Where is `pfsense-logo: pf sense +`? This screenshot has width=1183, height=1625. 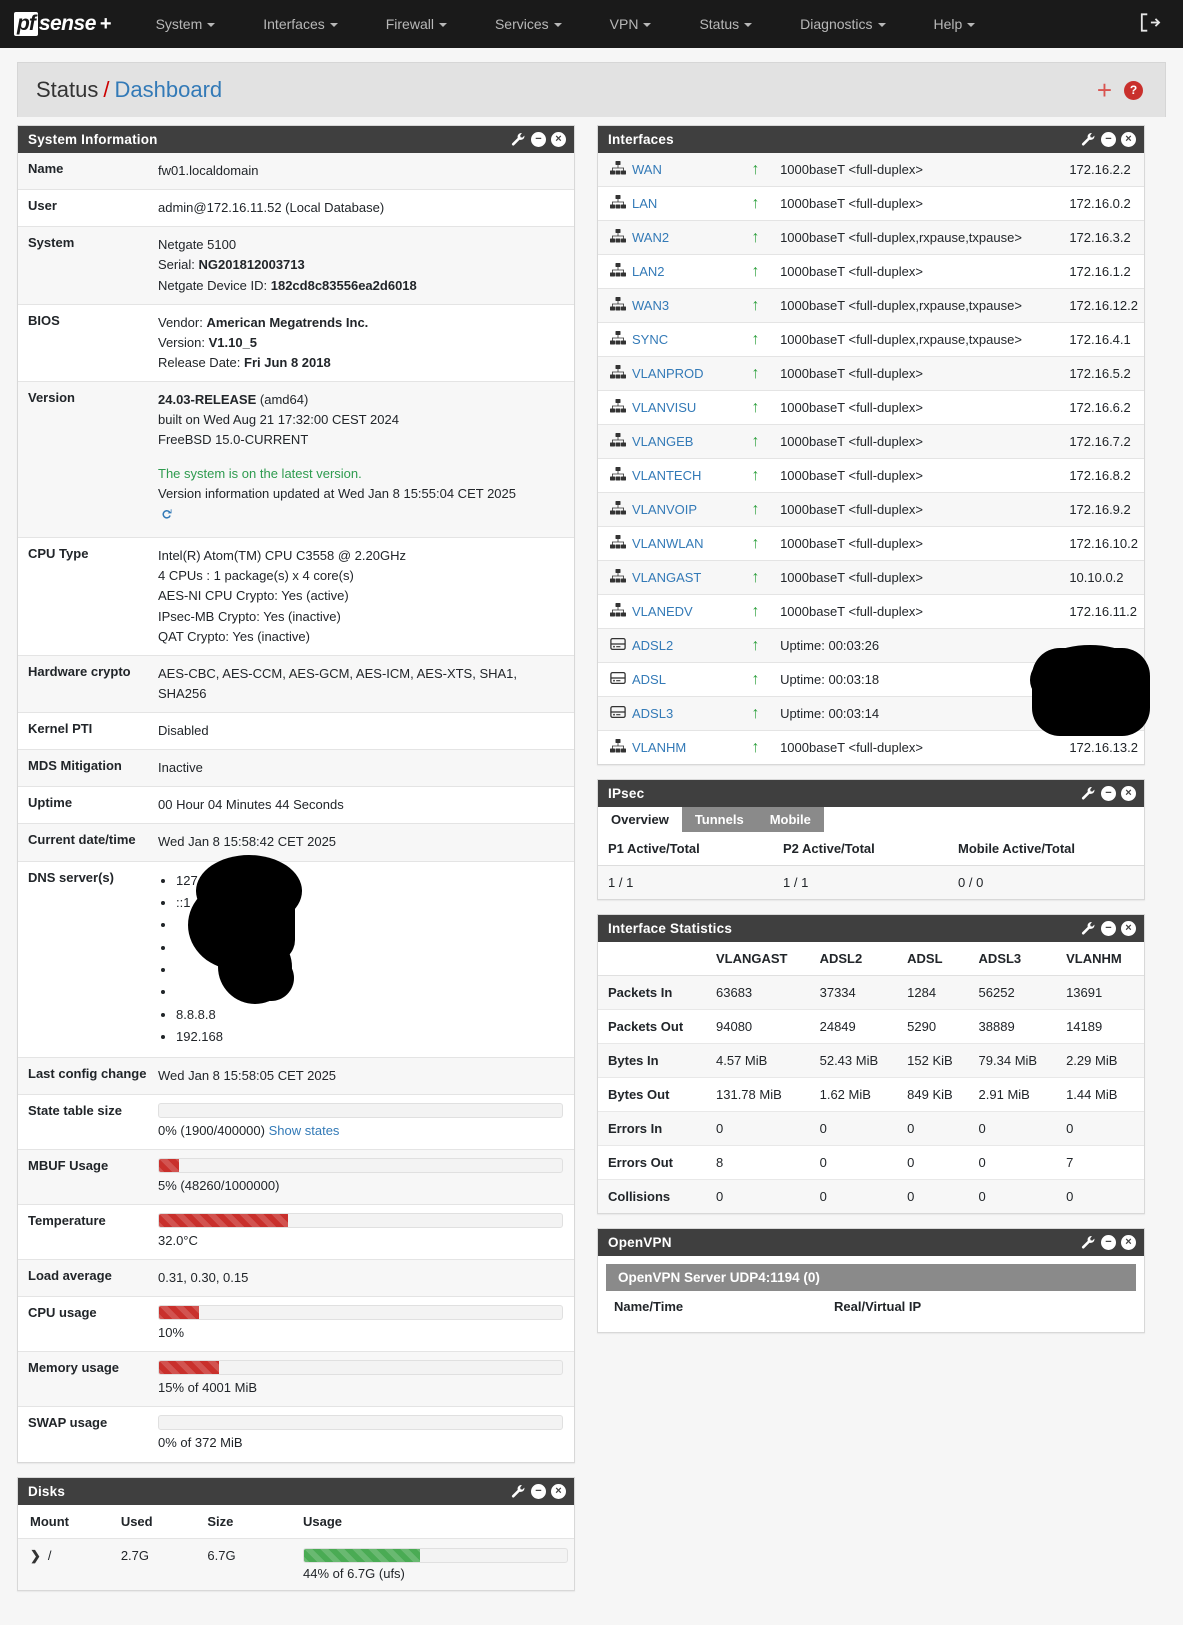 pfsense-logo: pf sense + is located at coordinates (63, 24).